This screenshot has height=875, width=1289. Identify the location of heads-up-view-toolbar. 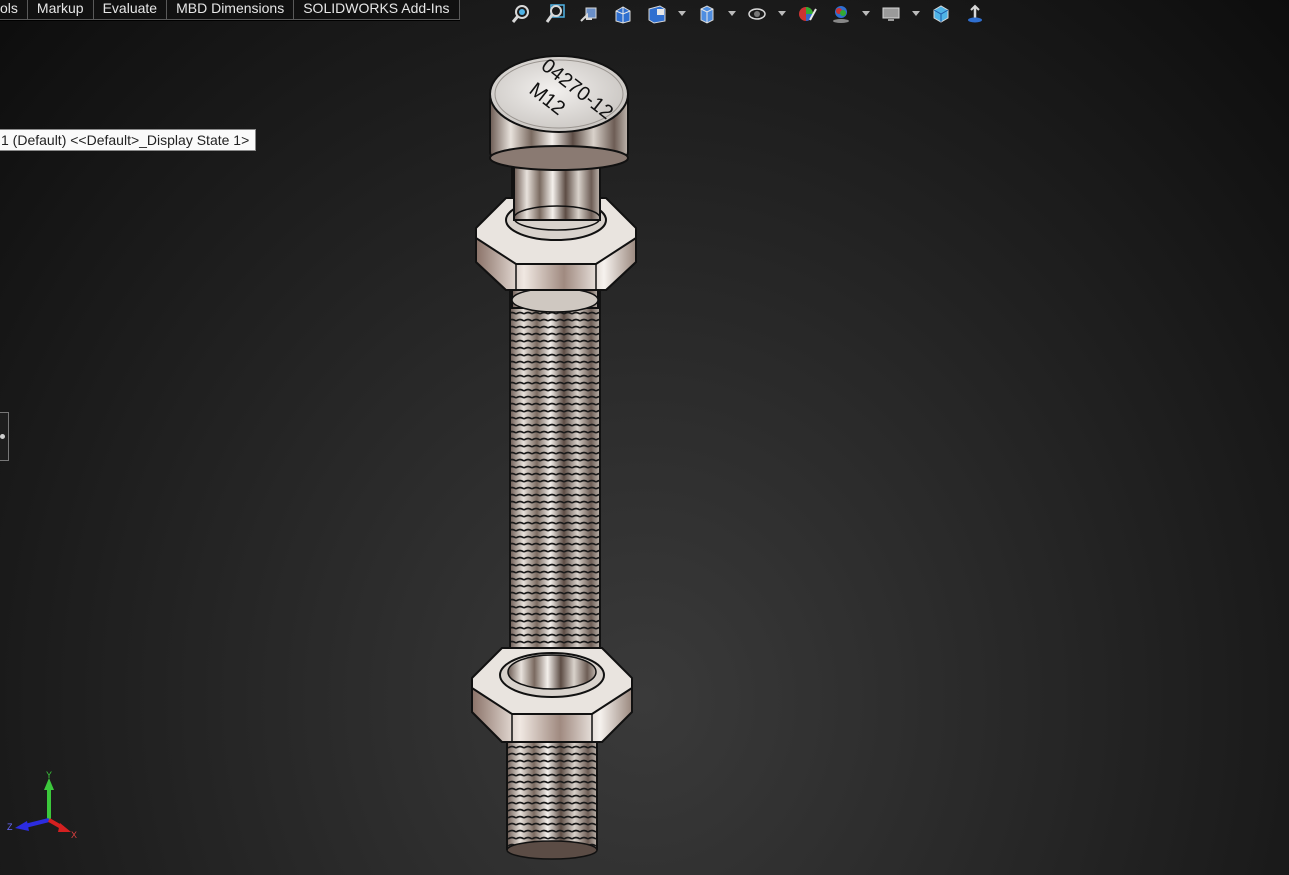
(748, 14).